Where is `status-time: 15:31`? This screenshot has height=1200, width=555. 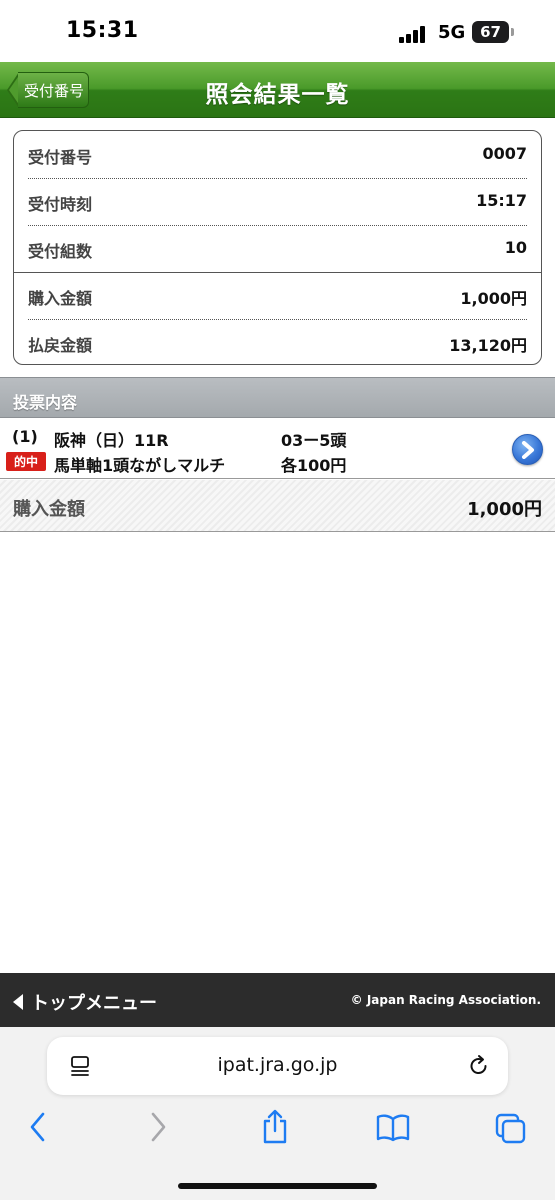
status-time: 15:31 is located at coordinates (102, 30).